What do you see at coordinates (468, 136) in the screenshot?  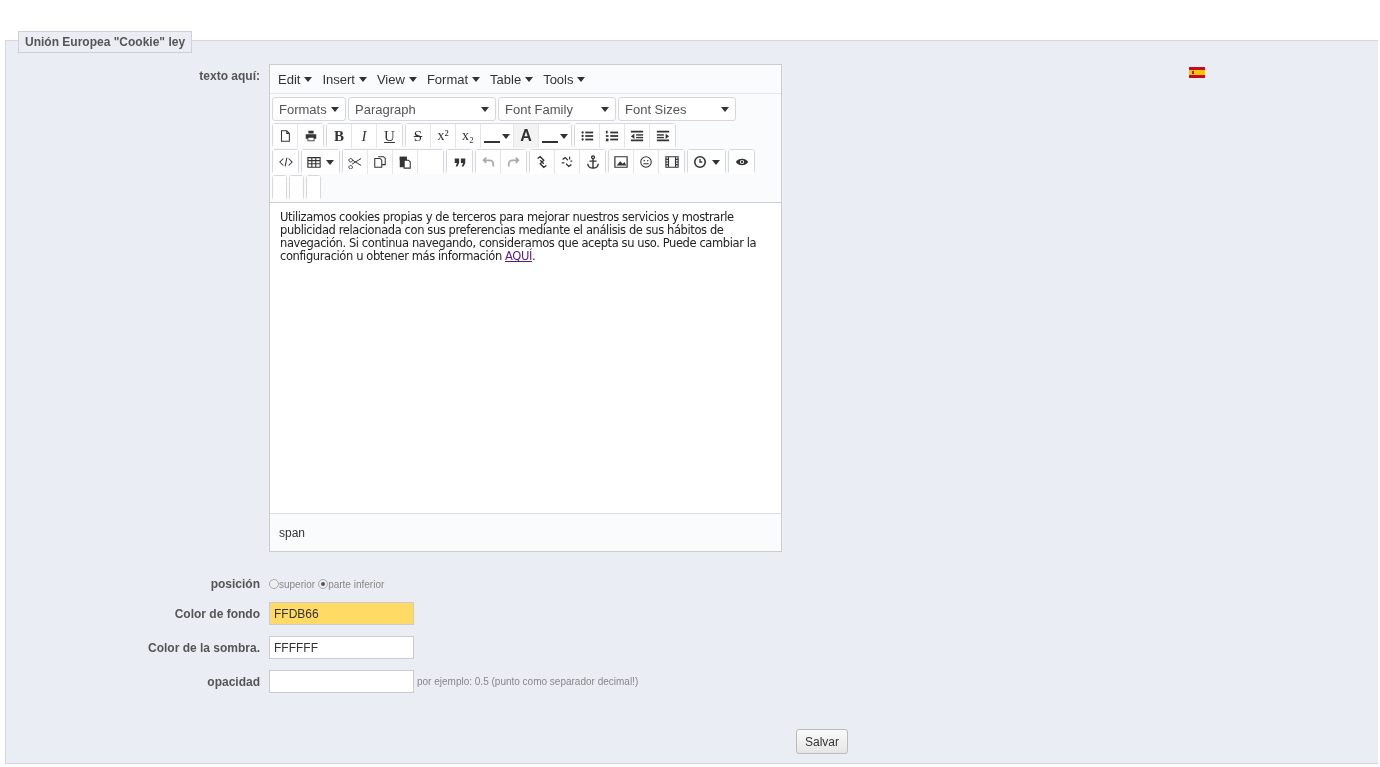 I see `subscript-button: x₂` at bounding box center [468, 136].